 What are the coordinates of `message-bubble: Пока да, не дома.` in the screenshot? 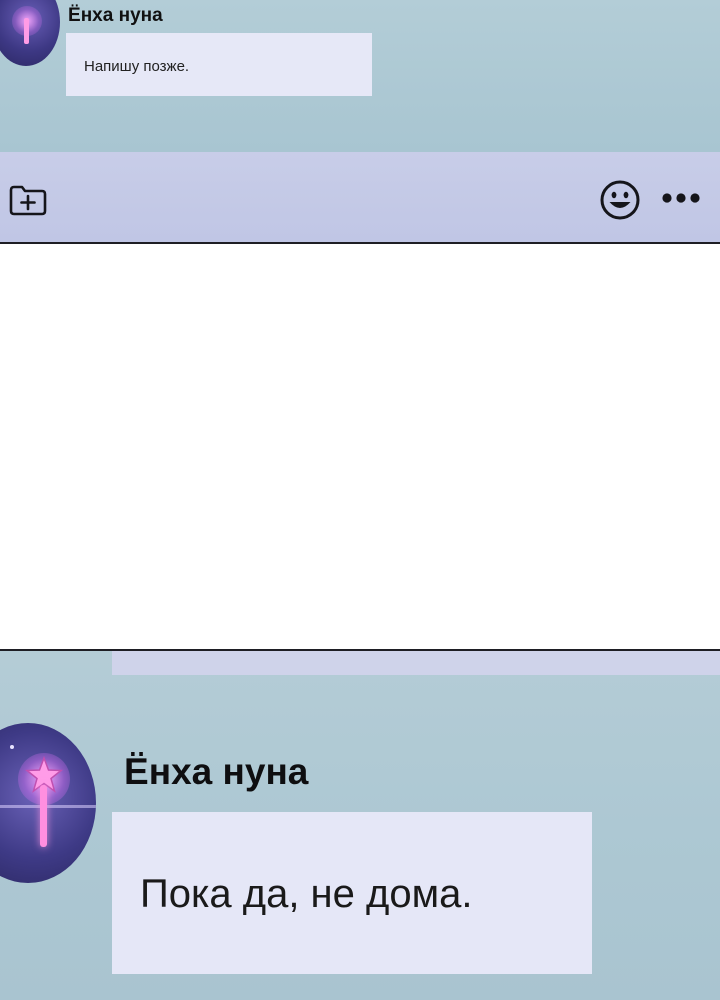 It's located at (352, 893).